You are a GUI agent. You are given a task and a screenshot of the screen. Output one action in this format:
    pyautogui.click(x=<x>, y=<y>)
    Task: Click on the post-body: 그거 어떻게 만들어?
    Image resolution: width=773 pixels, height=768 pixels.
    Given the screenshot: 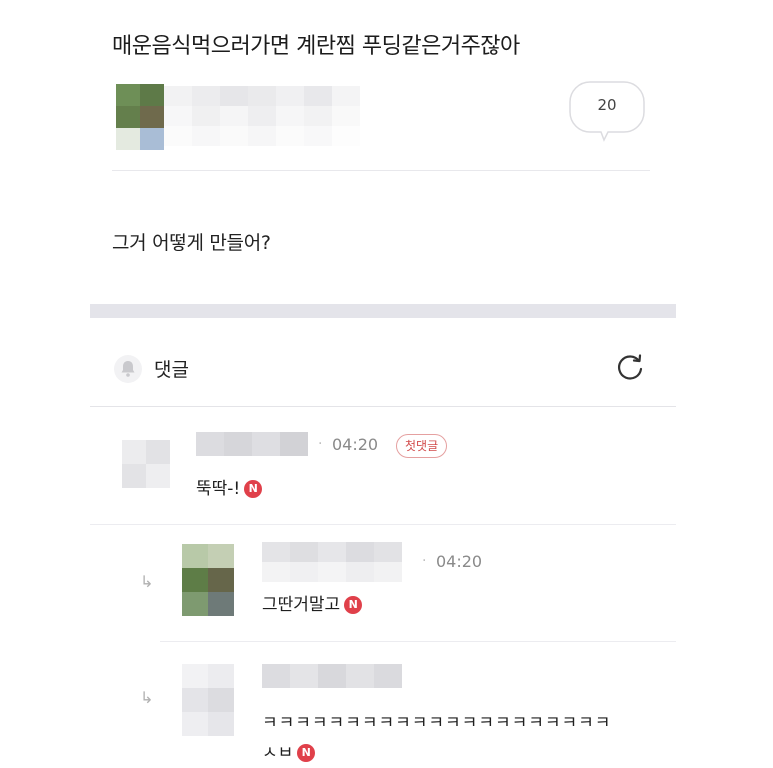 What is the action you would take?
    pyautogui.click(x=191, y=243)
    